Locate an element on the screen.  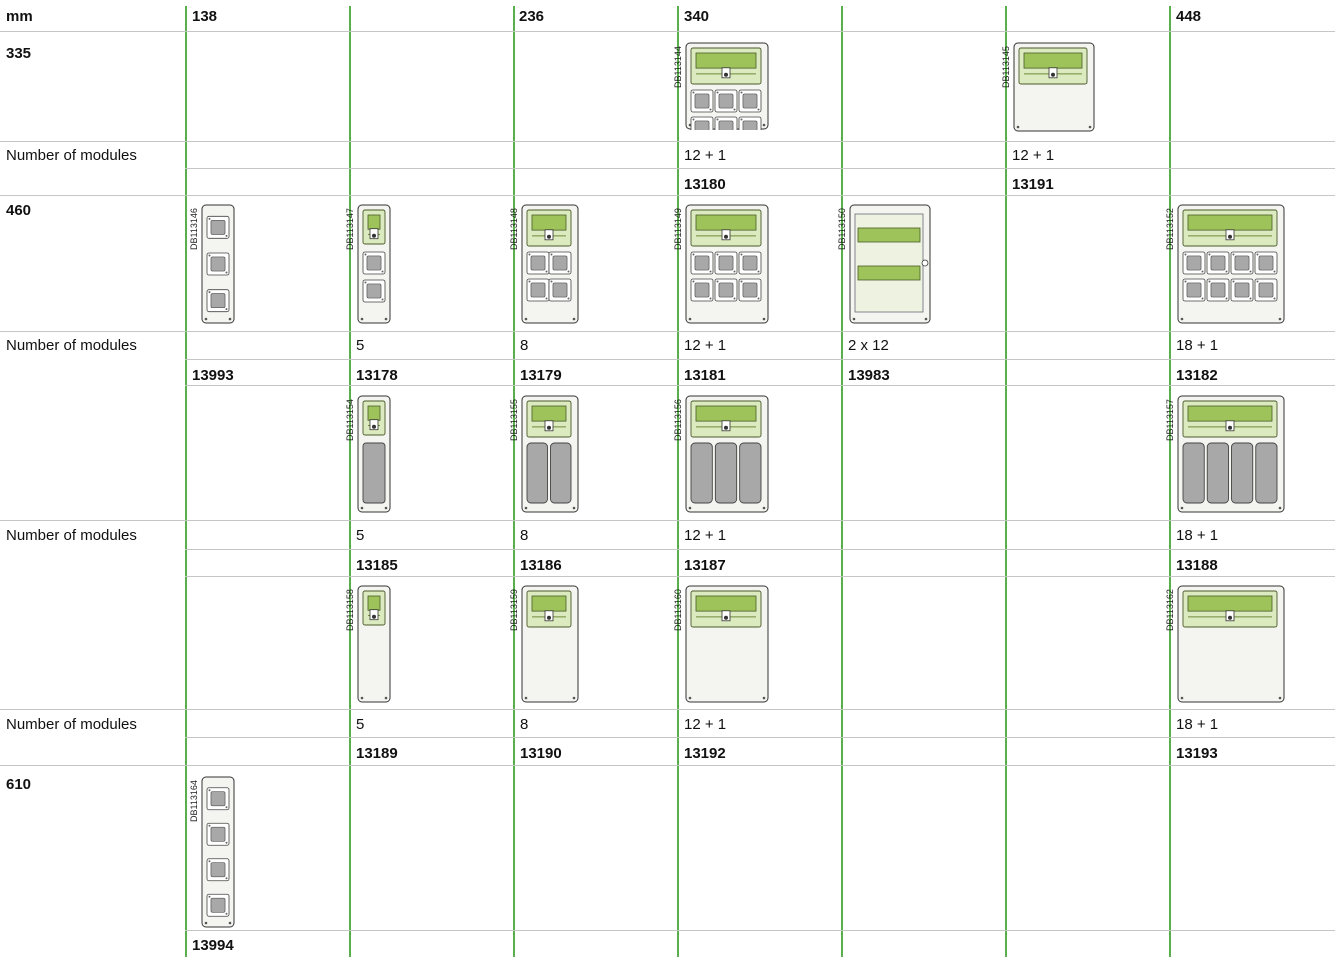
catalogue-reference: 13994 is located at coordinates (213, 945).